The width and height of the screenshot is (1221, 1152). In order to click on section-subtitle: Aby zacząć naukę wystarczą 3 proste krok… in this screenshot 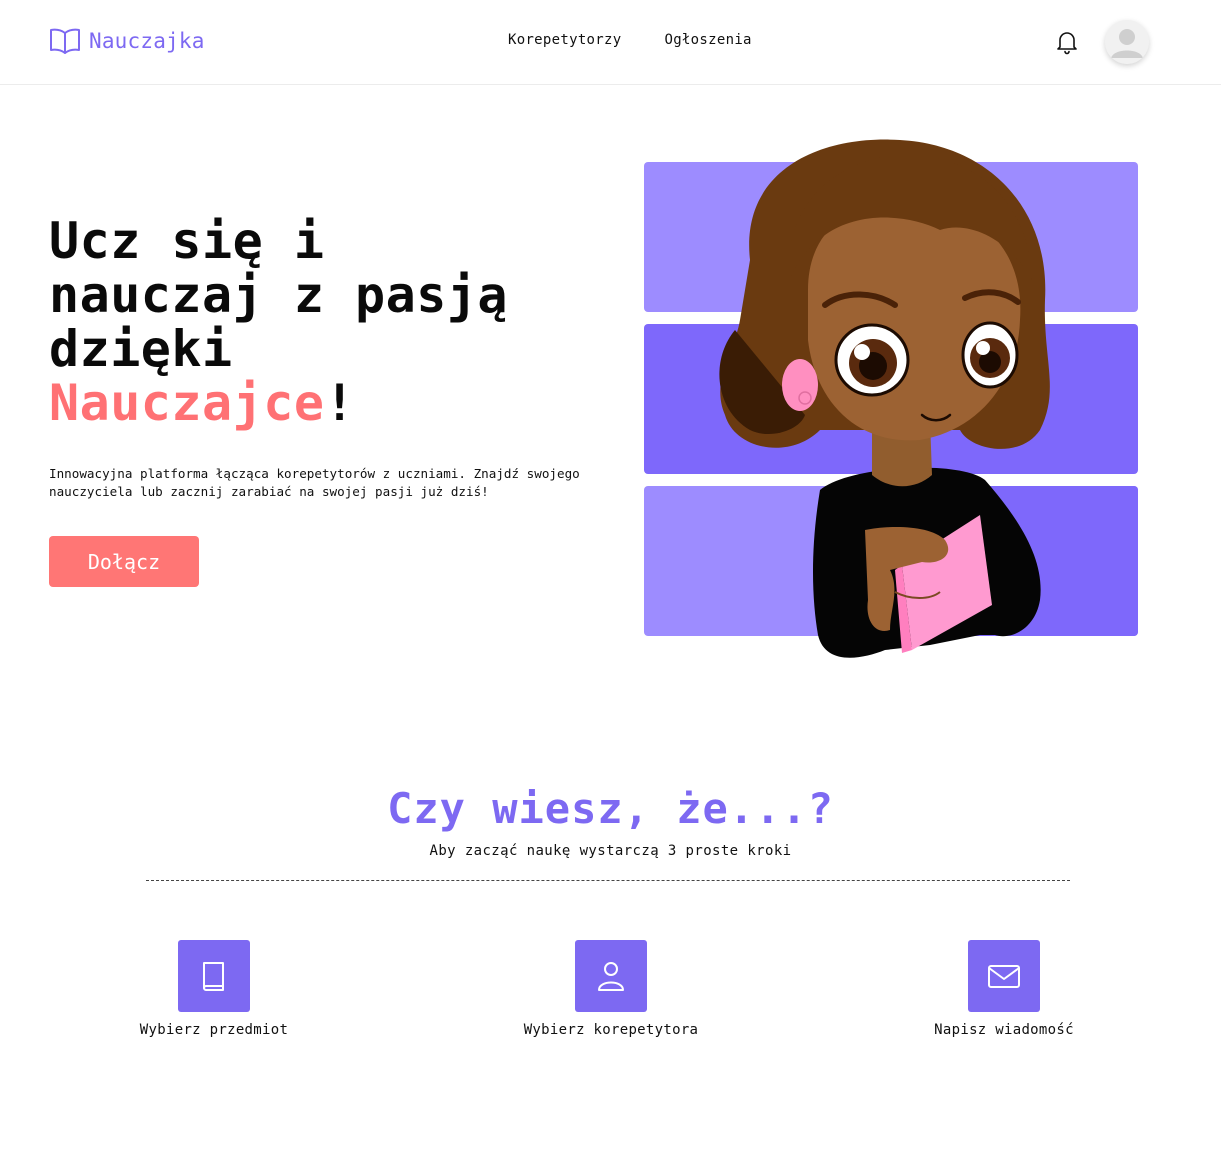, I will do `click(610, 851)`.